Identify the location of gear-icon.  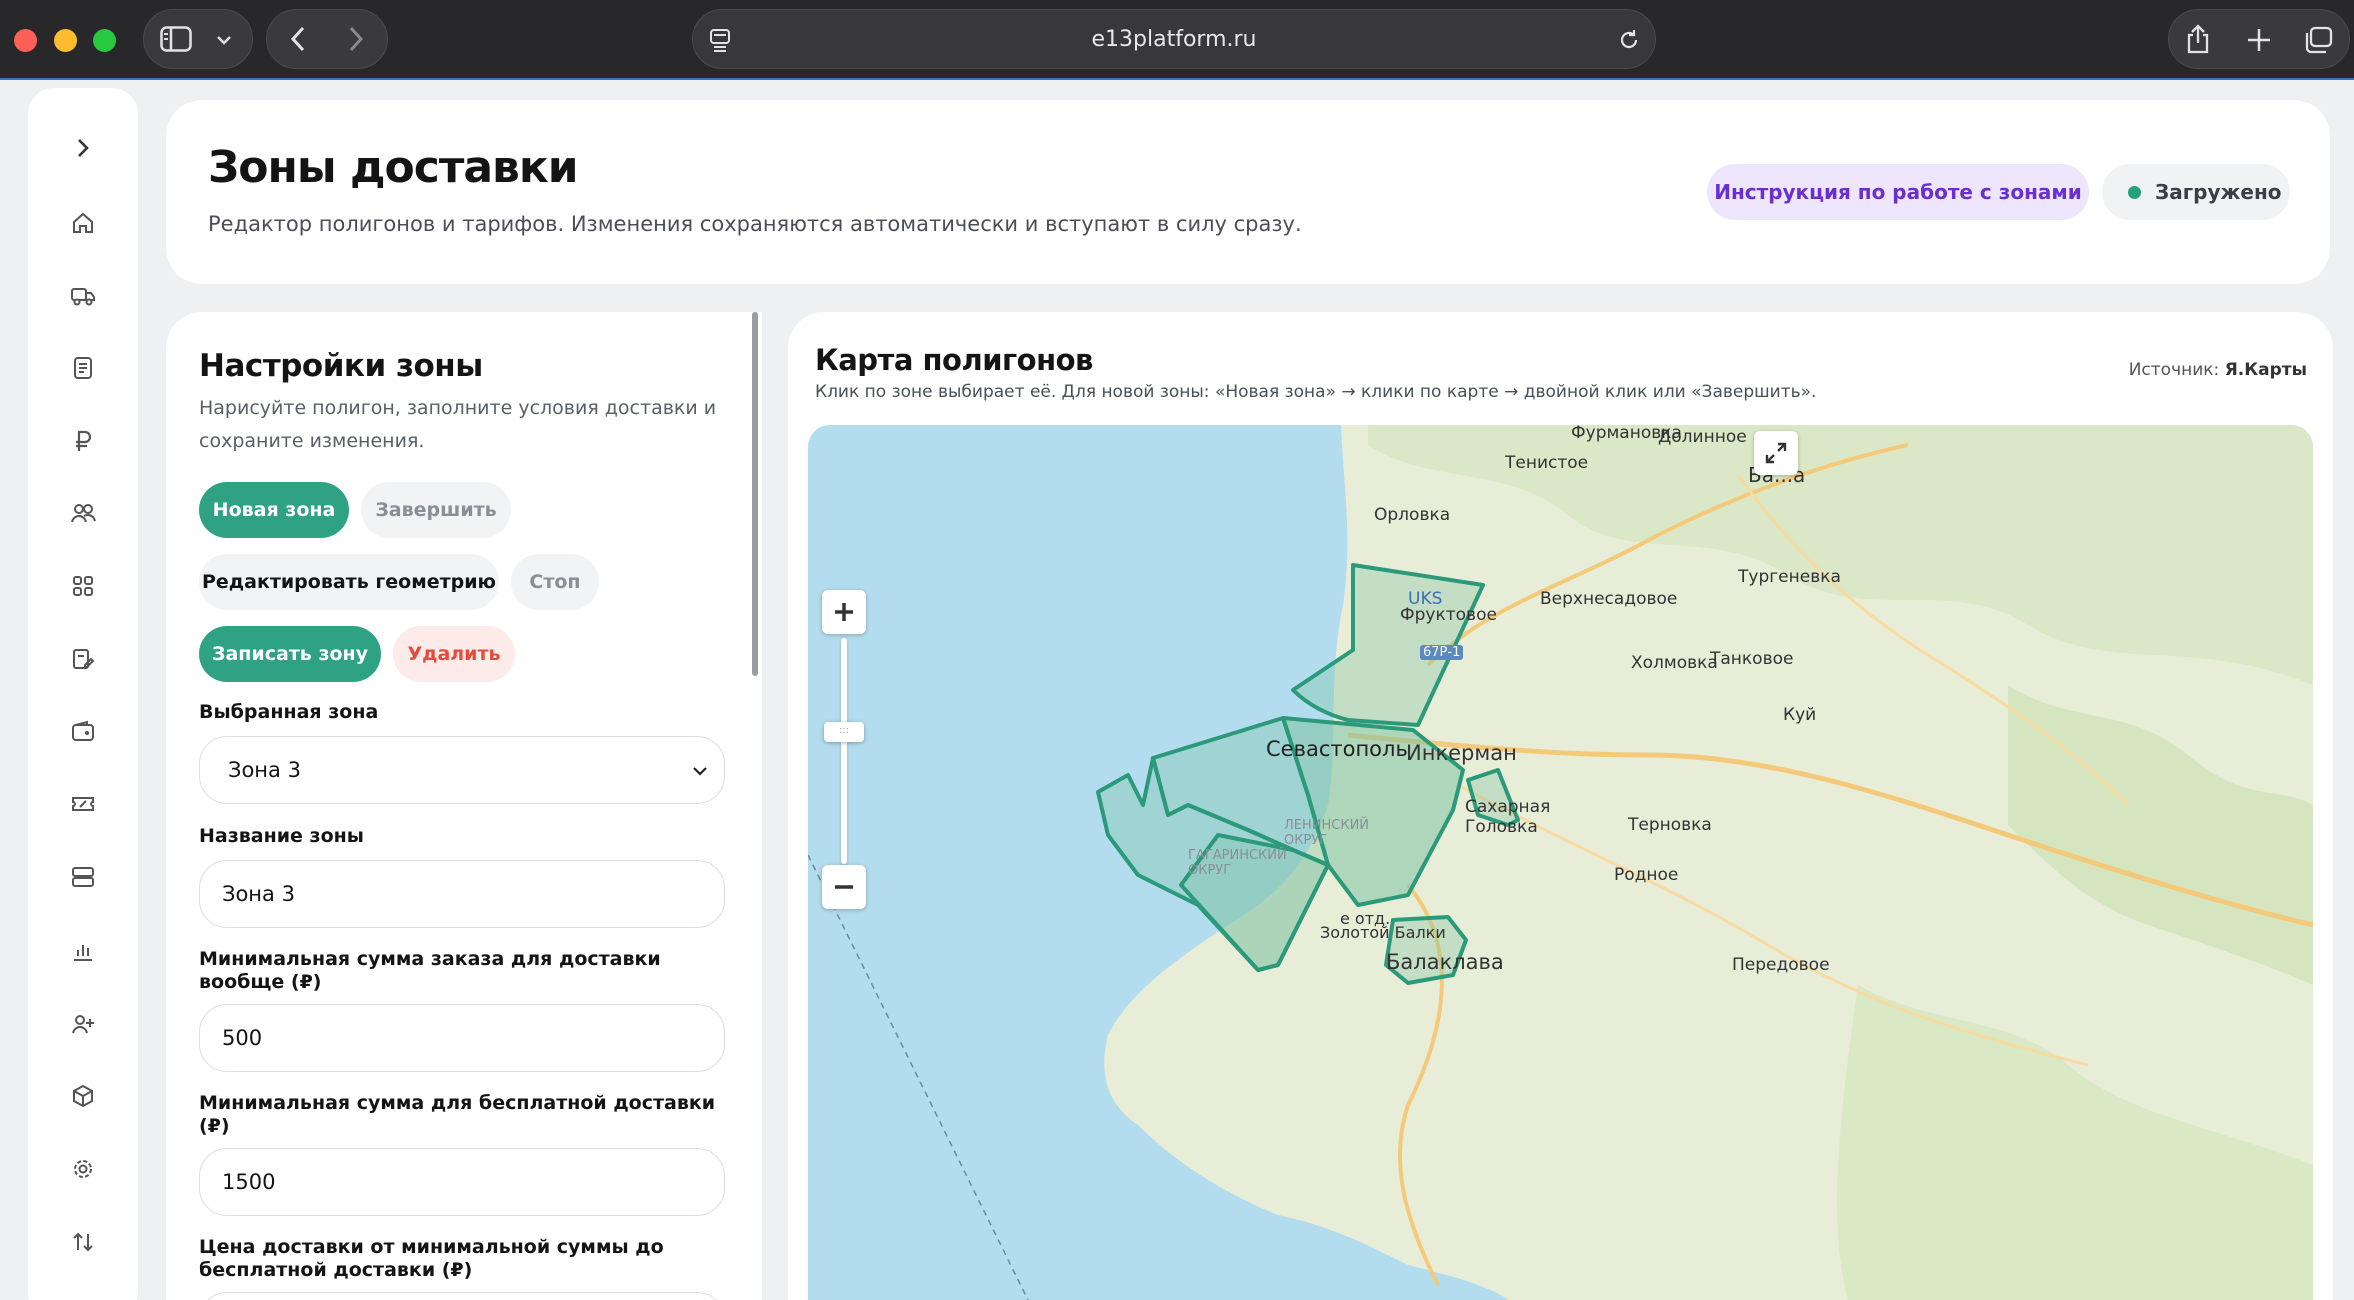
(83, 1169).